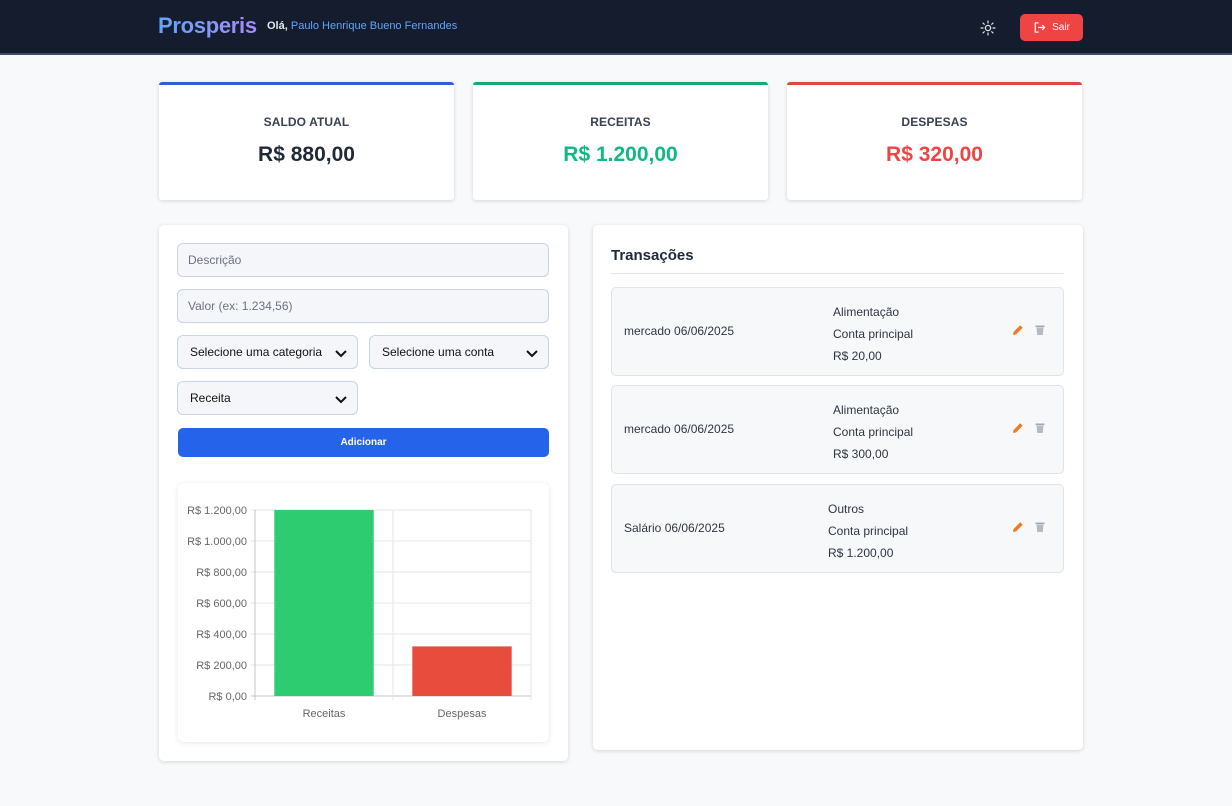 The height and width of the screenshot is (806, 1232). I want to click on y-tick-label: R$ 400,00, so click(221, 635).